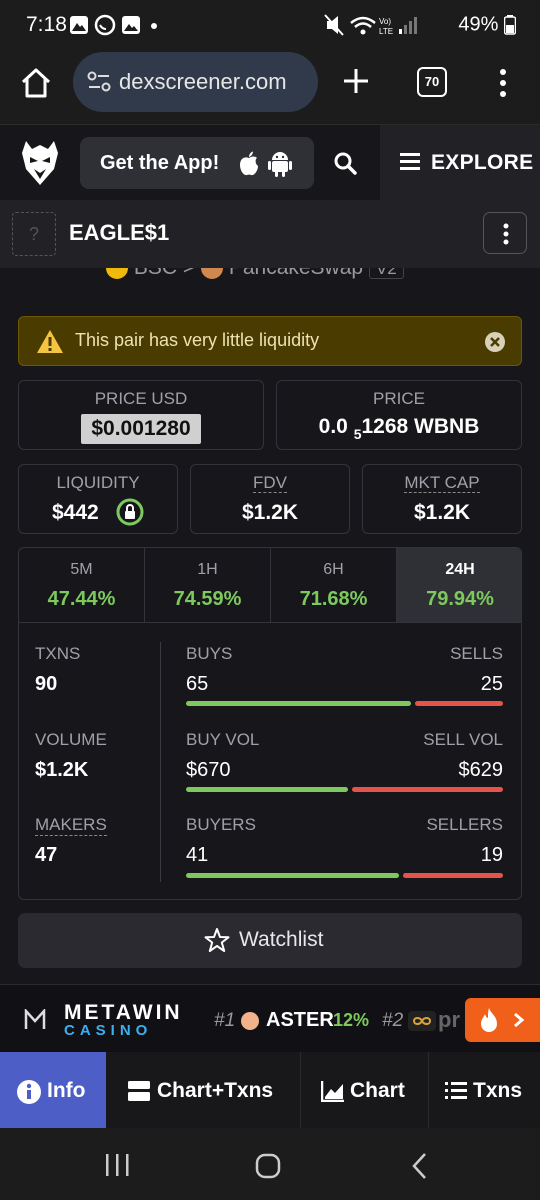  Describe the element at coordinates (482, 162) in the screenshot. I see `explore-label: EXPLORE` at that location.